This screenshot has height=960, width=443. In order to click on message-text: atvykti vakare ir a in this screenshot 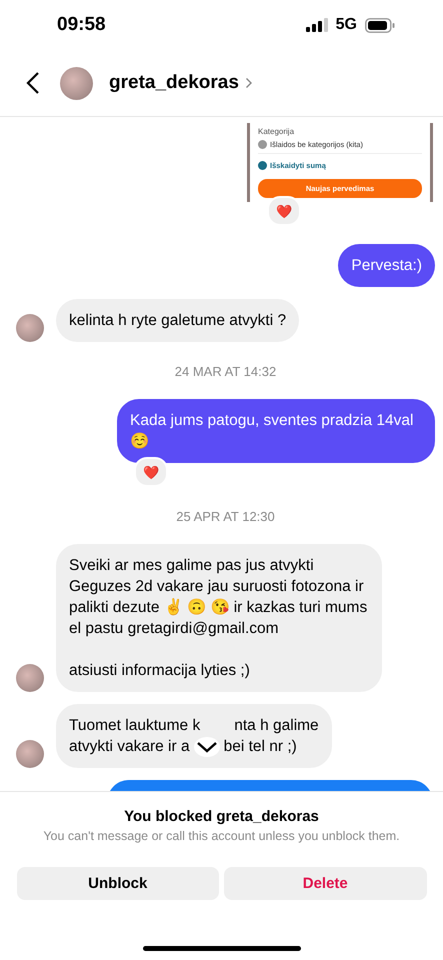, I will do `click(129, 747)`.